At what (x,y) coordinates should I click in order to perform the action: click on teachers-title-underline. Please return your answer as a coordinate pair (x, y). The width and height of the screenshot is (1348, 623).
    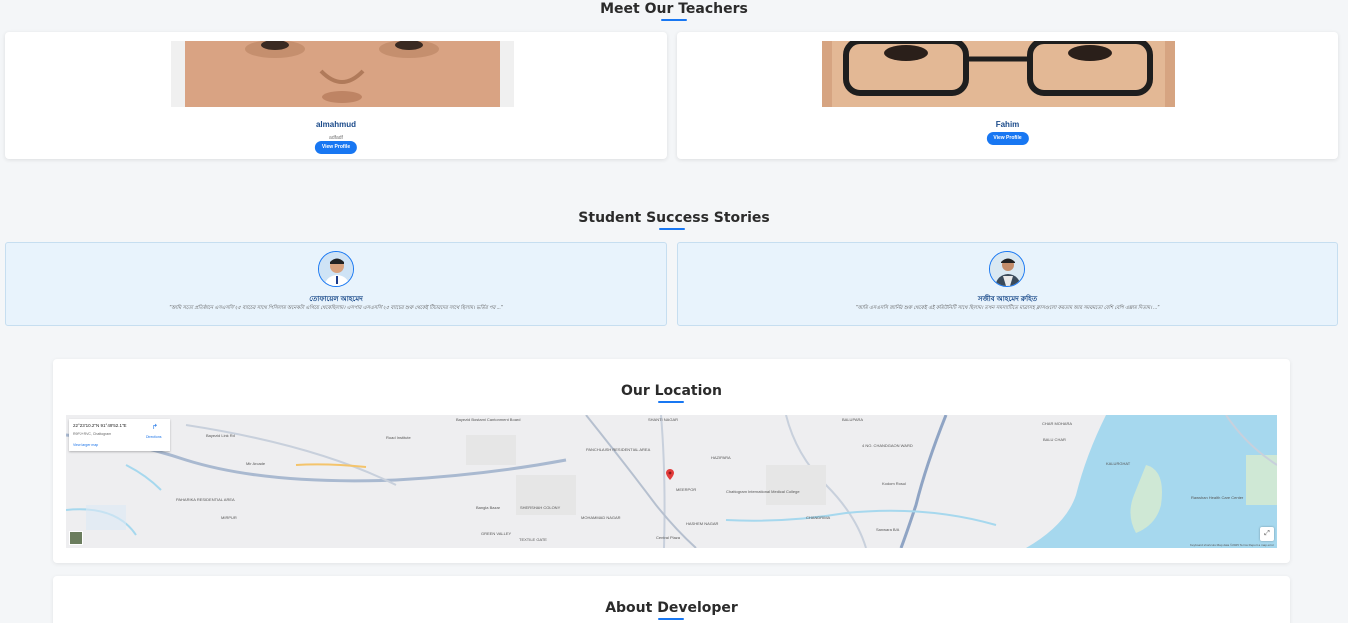
    Looking at the image, I should click on (674, 20).